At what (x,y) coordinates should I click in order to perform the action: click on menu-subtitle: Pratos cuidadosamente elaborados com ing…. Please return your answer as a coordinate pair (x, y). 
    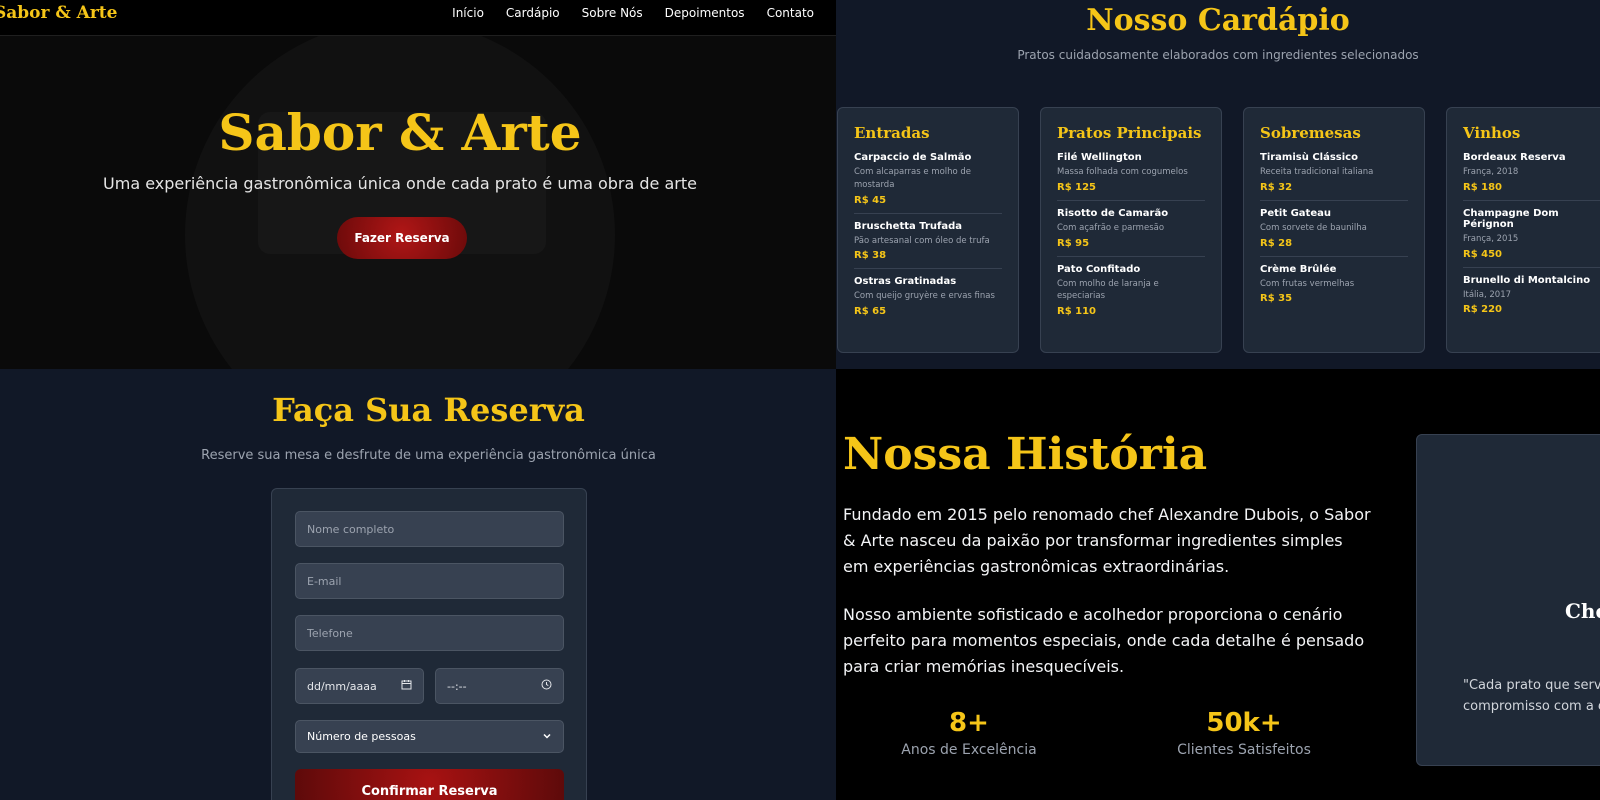
    Looking at the image, I should click on (1218, 55).